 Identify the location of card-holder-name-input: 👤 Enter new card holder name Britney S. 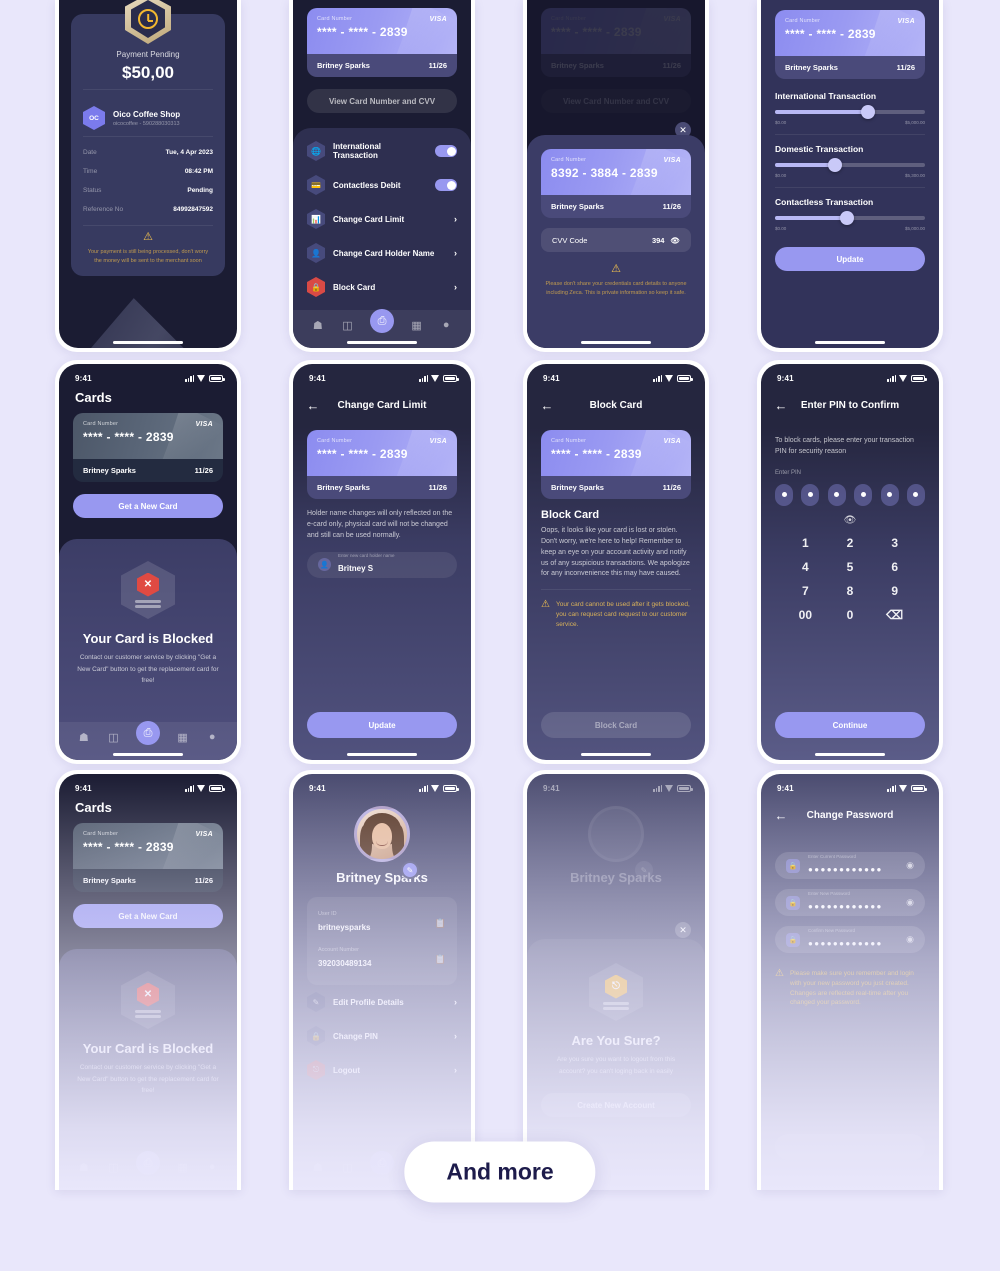
(382, 564).